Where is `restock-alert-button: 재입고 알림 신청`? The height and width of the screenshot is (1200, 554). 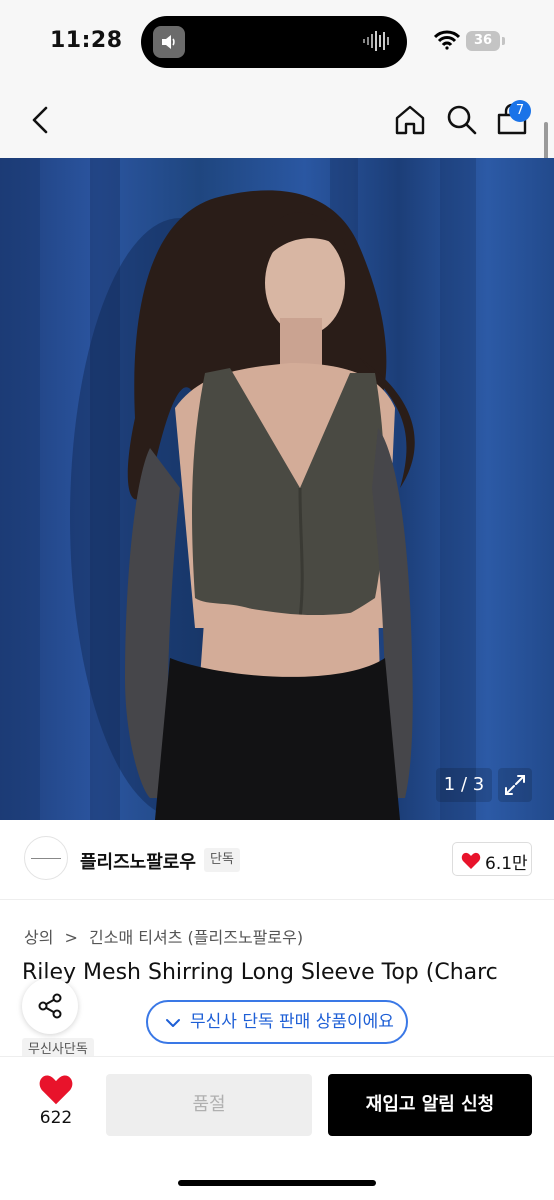 restock-alert-button: 재입고 알림 신청 is located at coordinates (430, 1105).